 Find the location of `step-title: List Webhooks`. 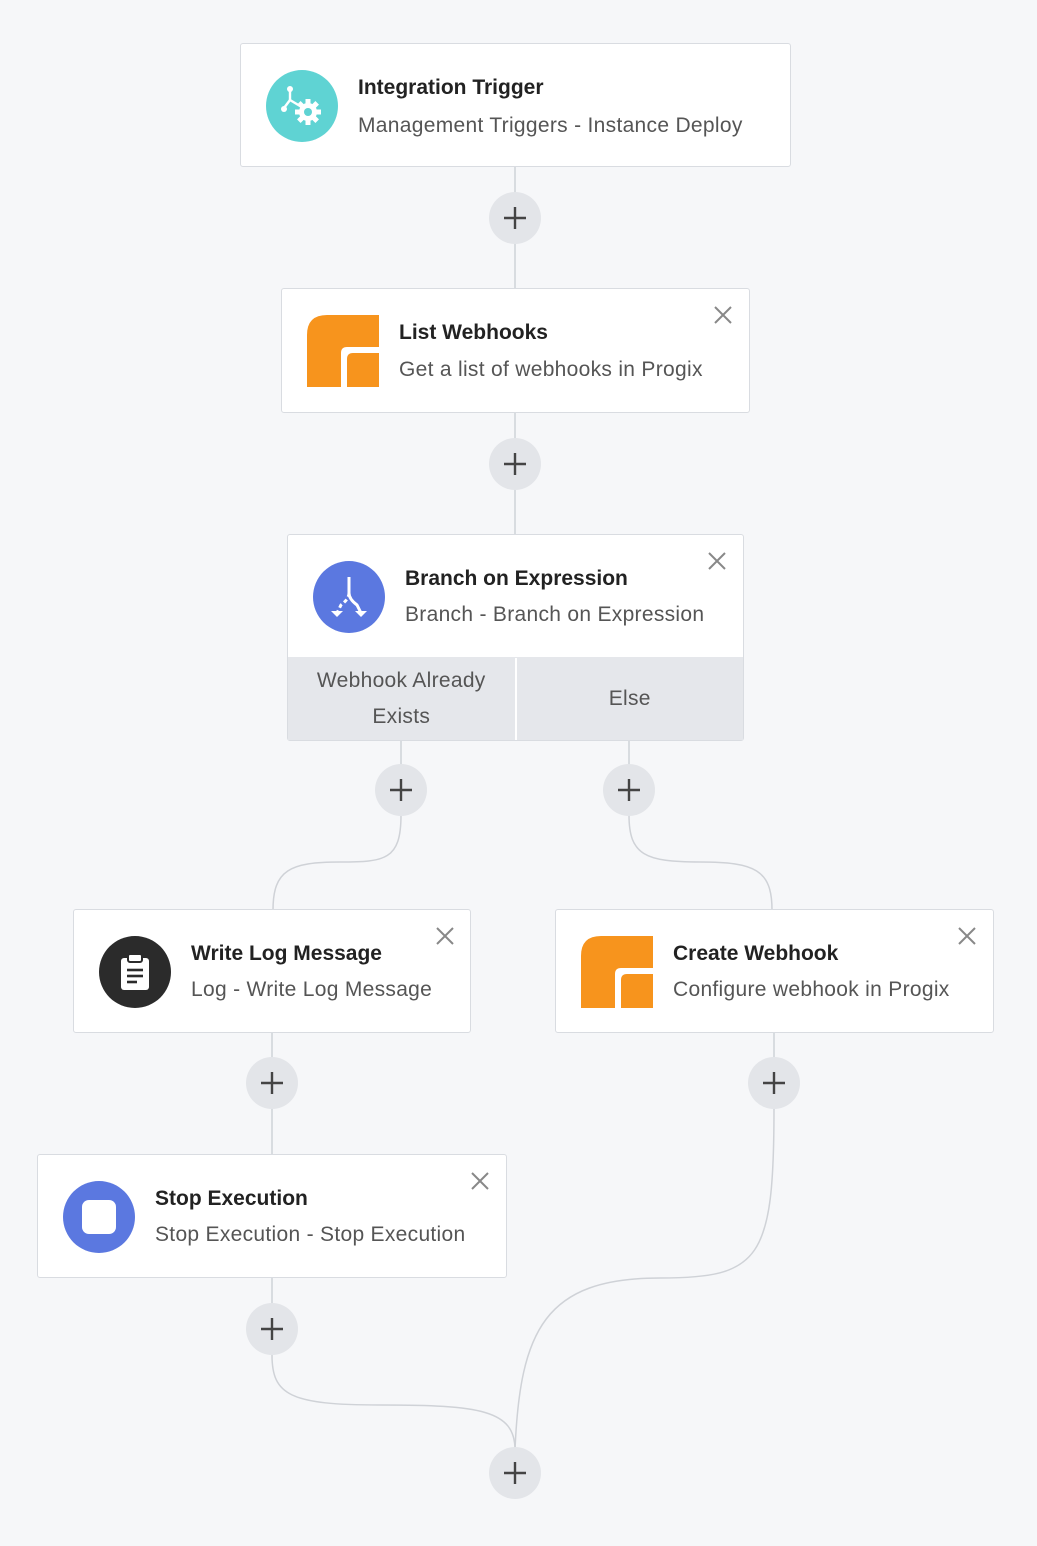

step-title: List Webhooks is located at coordinates (473, 332).